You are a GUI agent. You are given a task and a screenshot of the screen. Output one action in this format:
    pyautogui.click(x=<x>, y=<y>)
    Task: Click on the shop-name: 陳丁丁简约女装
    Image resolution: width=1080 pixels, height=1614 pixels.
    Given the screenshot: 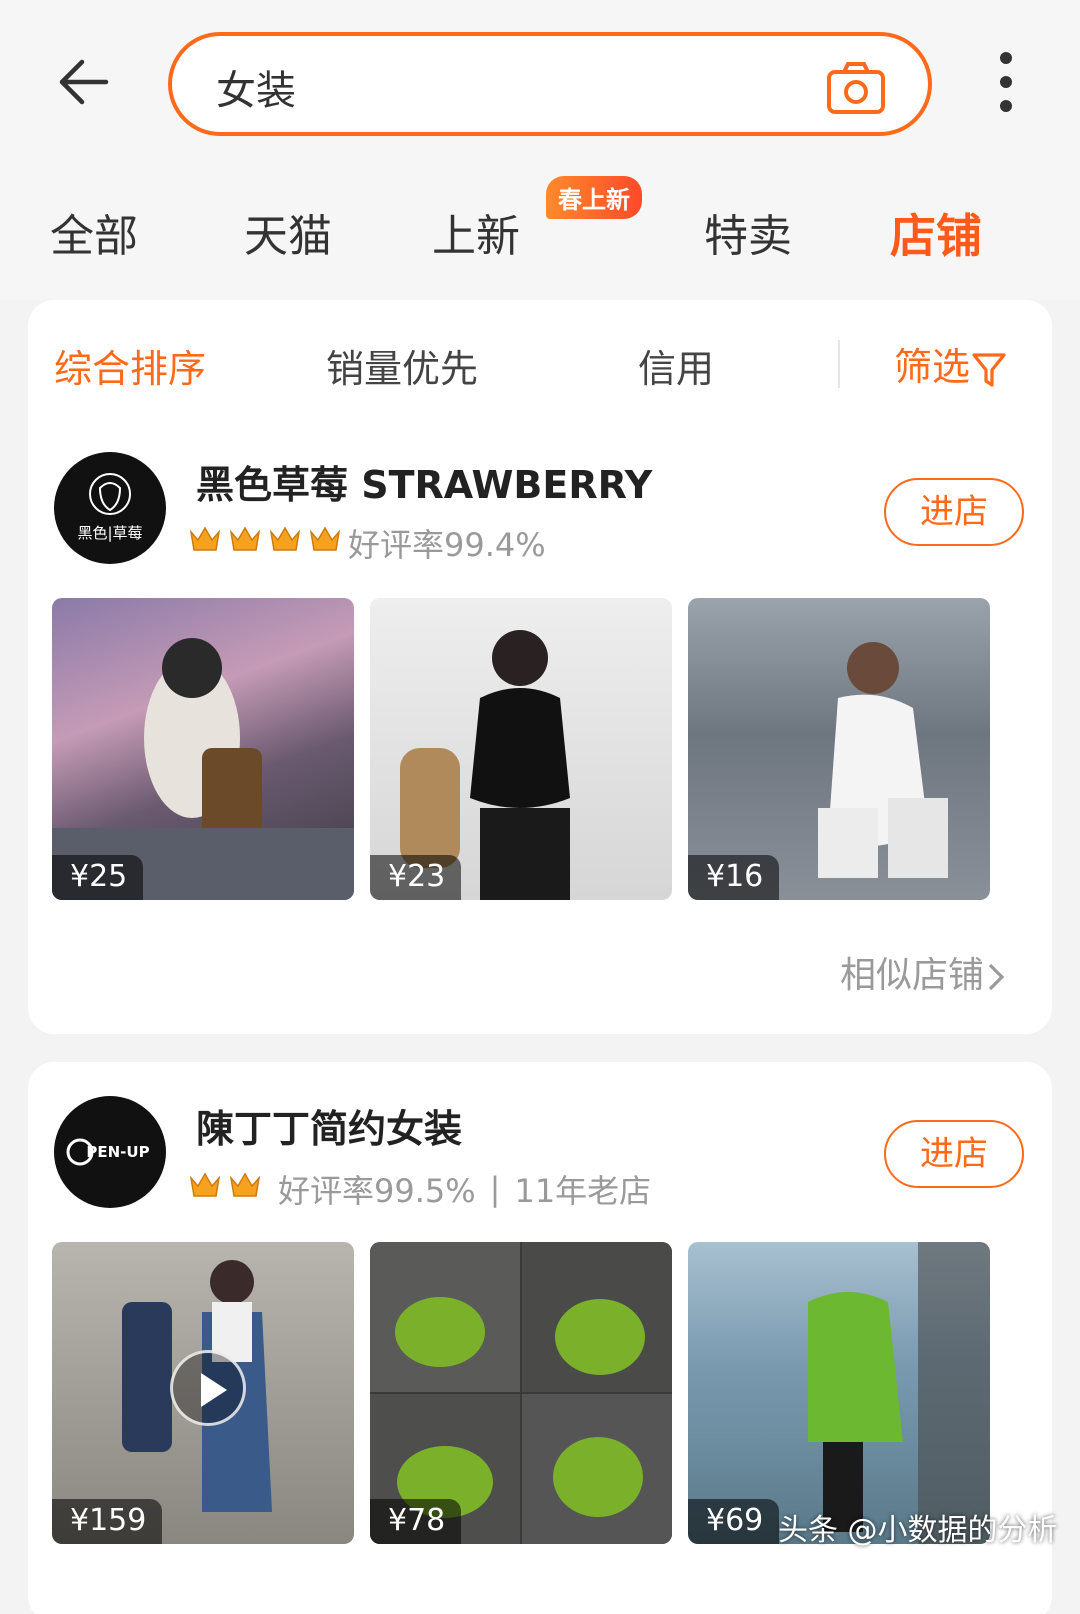 What is the action you would take?
    pyautogui.click(x=329, y=1125)
    